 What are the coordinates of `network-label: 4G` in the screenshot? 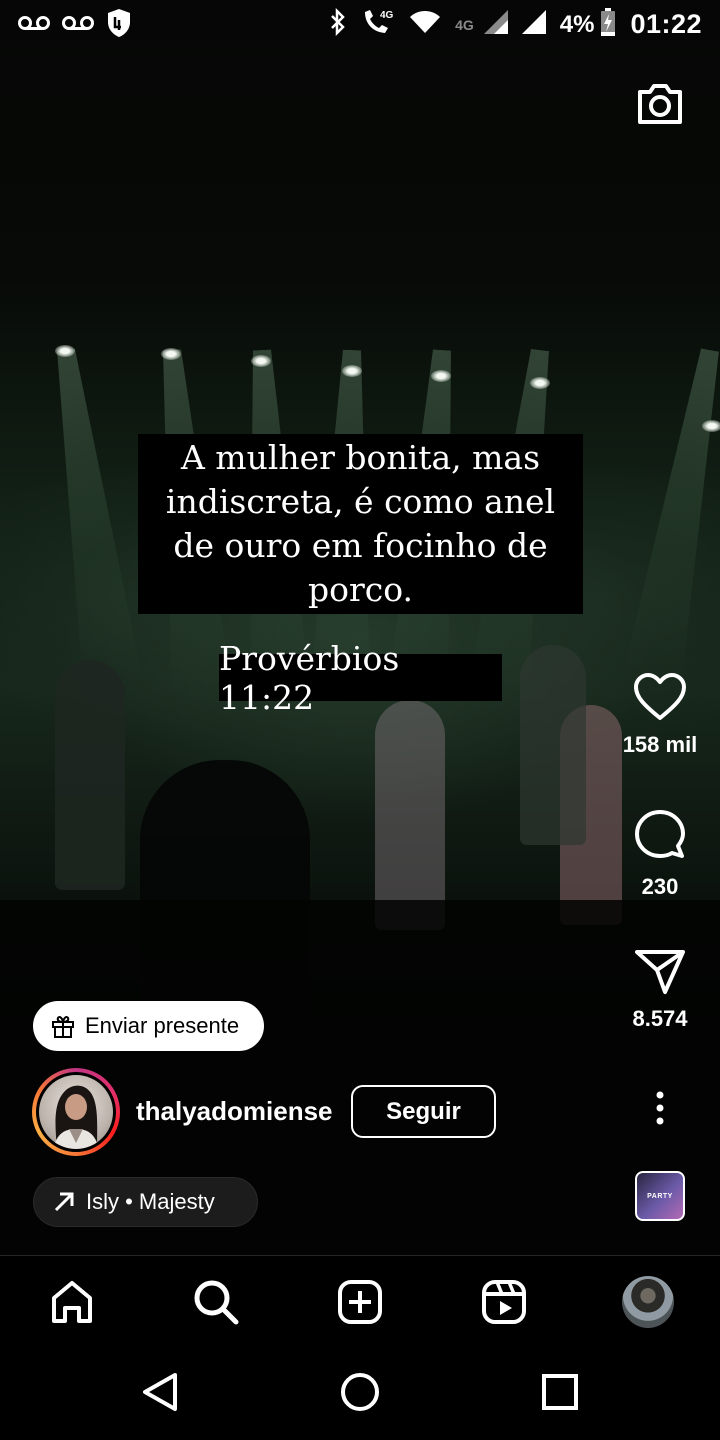 It's located at (464, 24).